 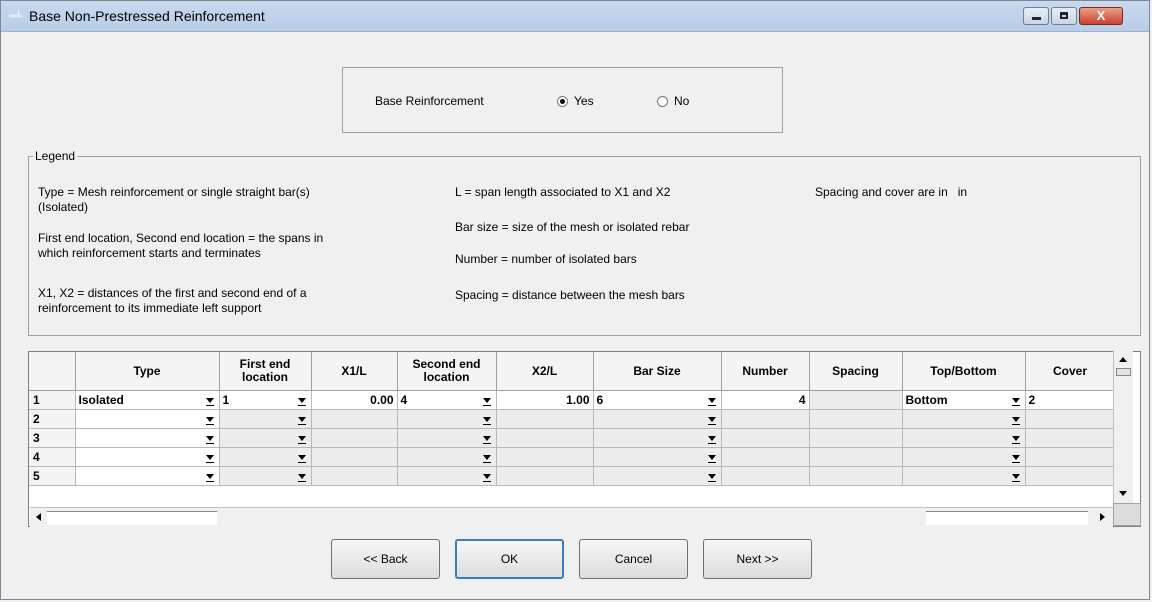 What do you see at coordinates (662, 101) in the screenshot?
I see `radio-no` at bounding box center [662, 101].